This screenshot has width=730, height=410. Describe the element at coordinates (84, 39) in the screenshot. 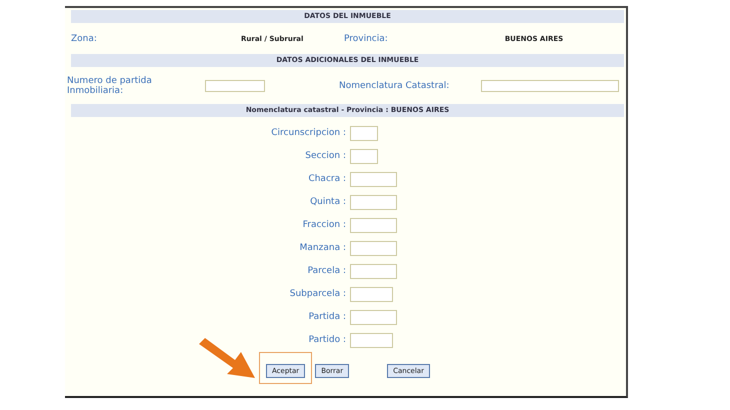

I see `zona-label: Zona:` at that location.